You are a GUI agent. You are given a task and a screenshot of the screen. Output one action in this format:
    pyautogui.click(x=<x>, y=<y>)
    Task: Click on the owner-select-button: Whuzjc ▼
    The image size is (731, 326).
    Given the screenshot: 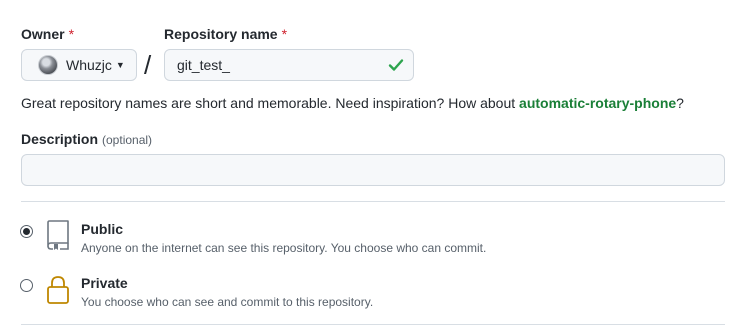 What is the action you would take?
    pyautogui.click(x=79, y=65)
    